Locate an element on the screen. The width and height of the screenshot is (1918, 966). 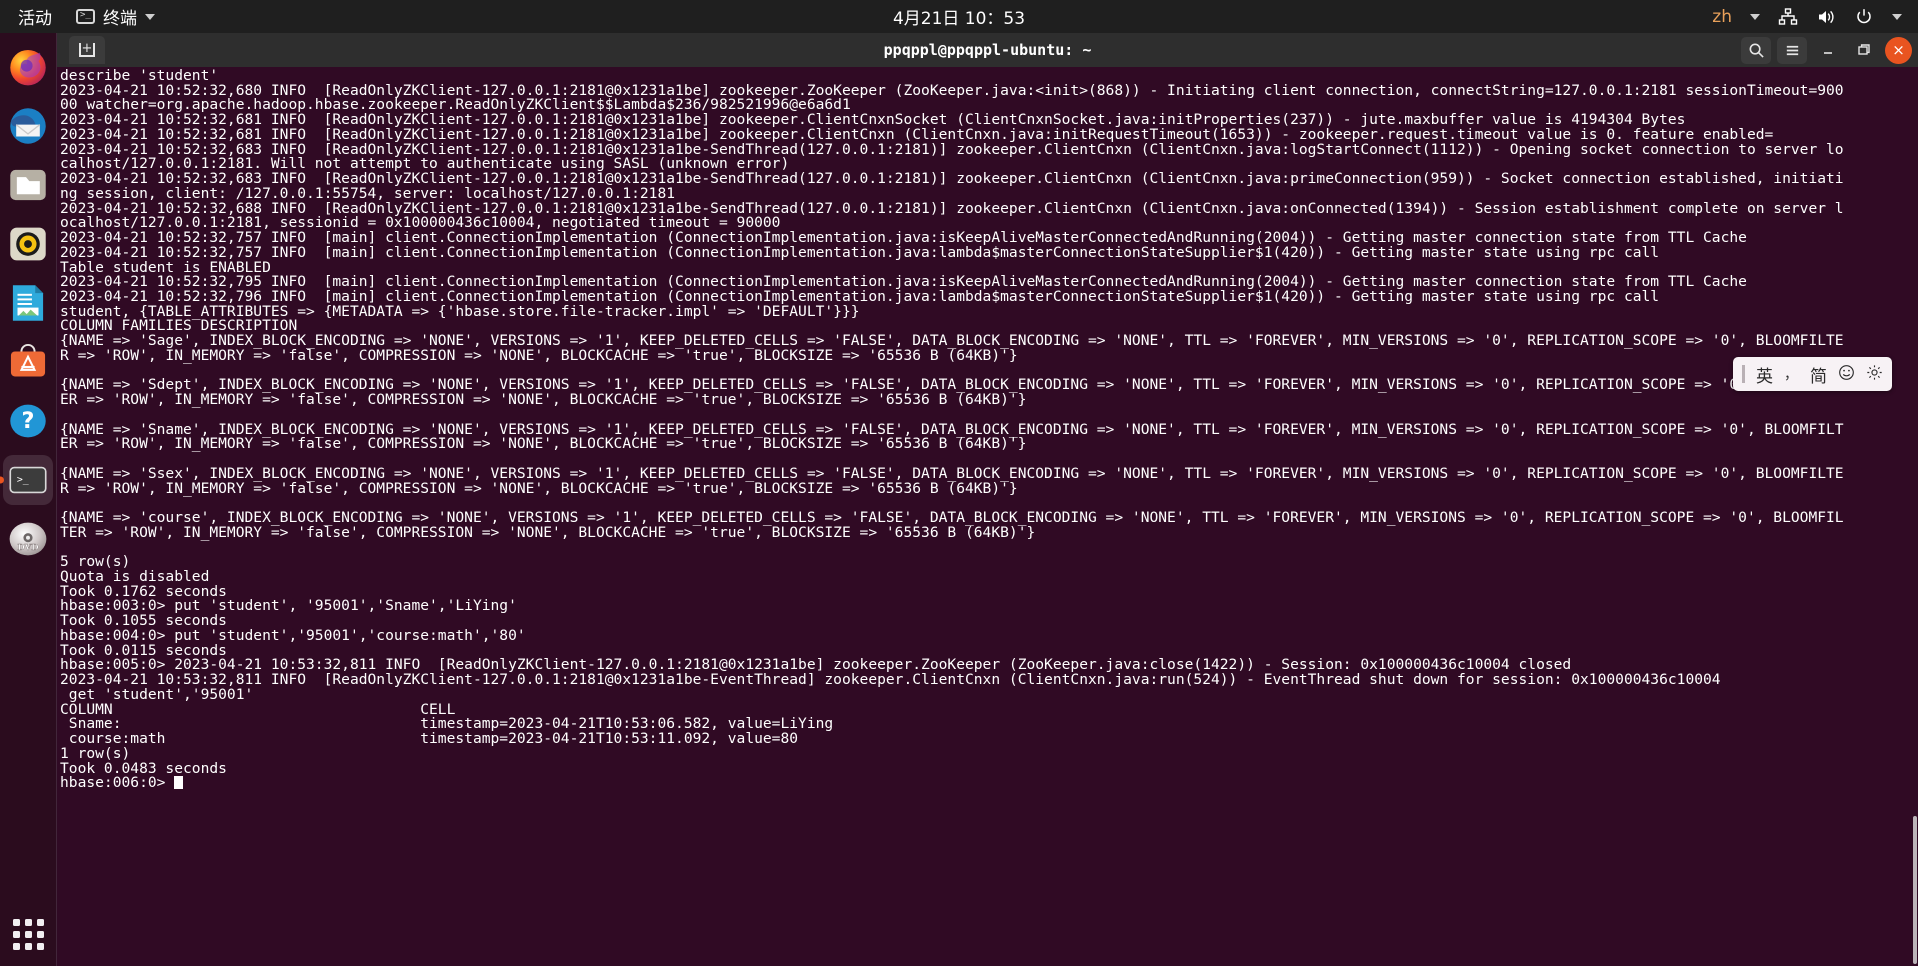
gnome-top-bar: 活动 终端 4月21日 10：53 zh is located at coordinates (959, 16).